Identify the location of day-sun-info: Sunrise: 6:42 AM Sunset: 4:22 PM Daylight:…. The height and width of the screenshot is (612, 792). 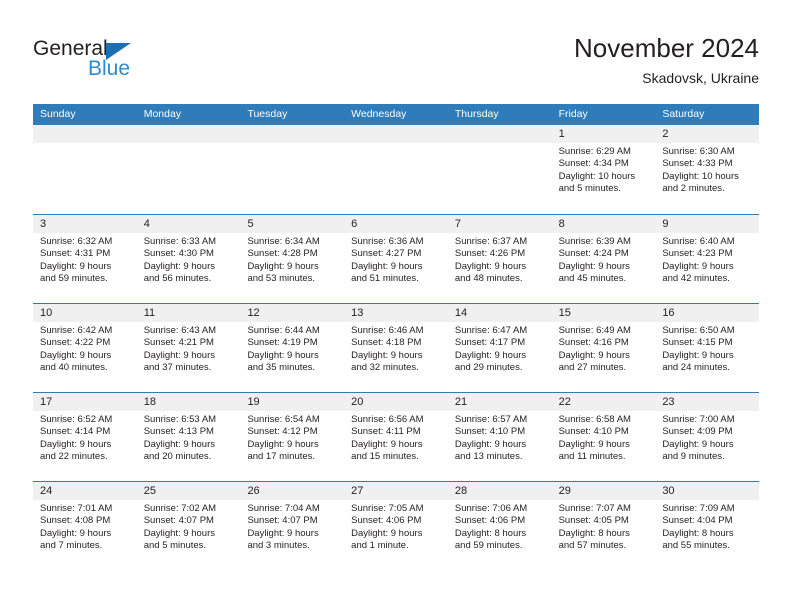
(85, 348).